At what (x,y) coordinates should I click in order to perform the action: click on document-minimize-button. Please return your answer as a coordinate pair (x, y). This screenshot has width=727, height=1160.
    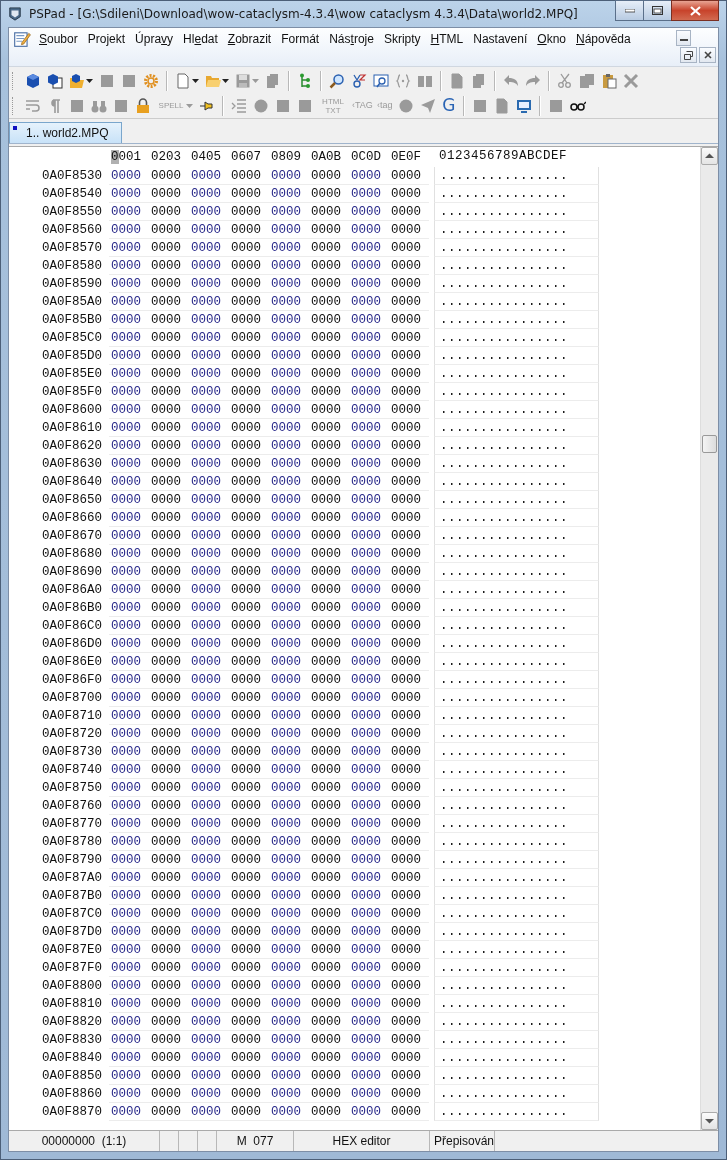
    Looking at the image, I should click on (683, 38).